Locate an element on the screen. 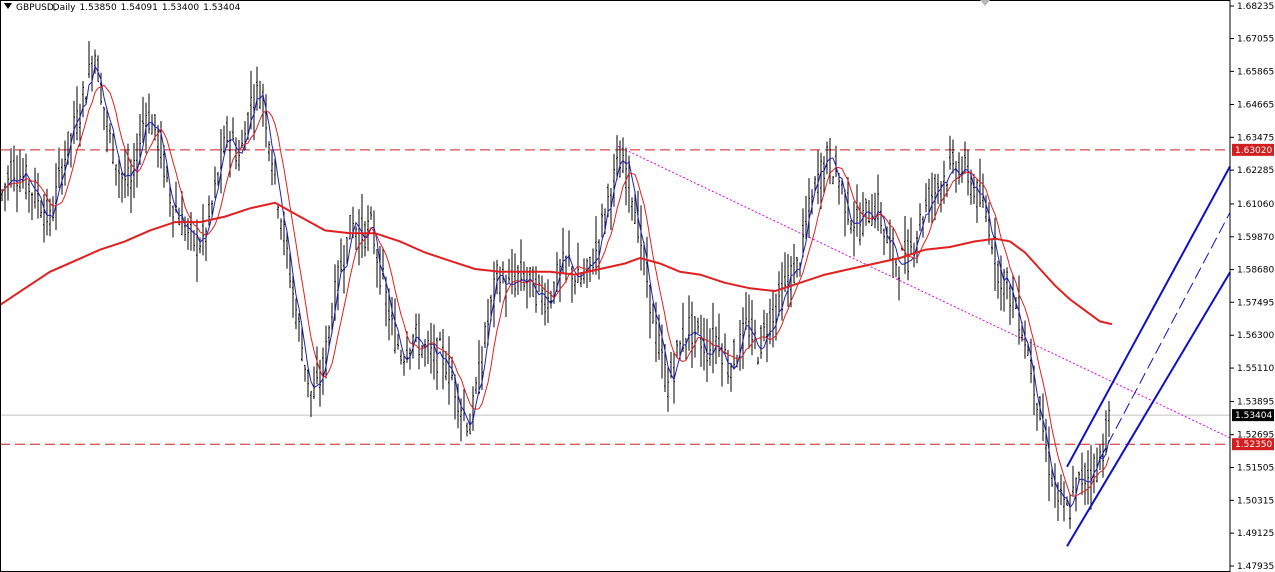 Image resolution: width=1275 pixels, height=572 pixels. ohlc-close: 1.53404 is located at coordinates (222, 8).